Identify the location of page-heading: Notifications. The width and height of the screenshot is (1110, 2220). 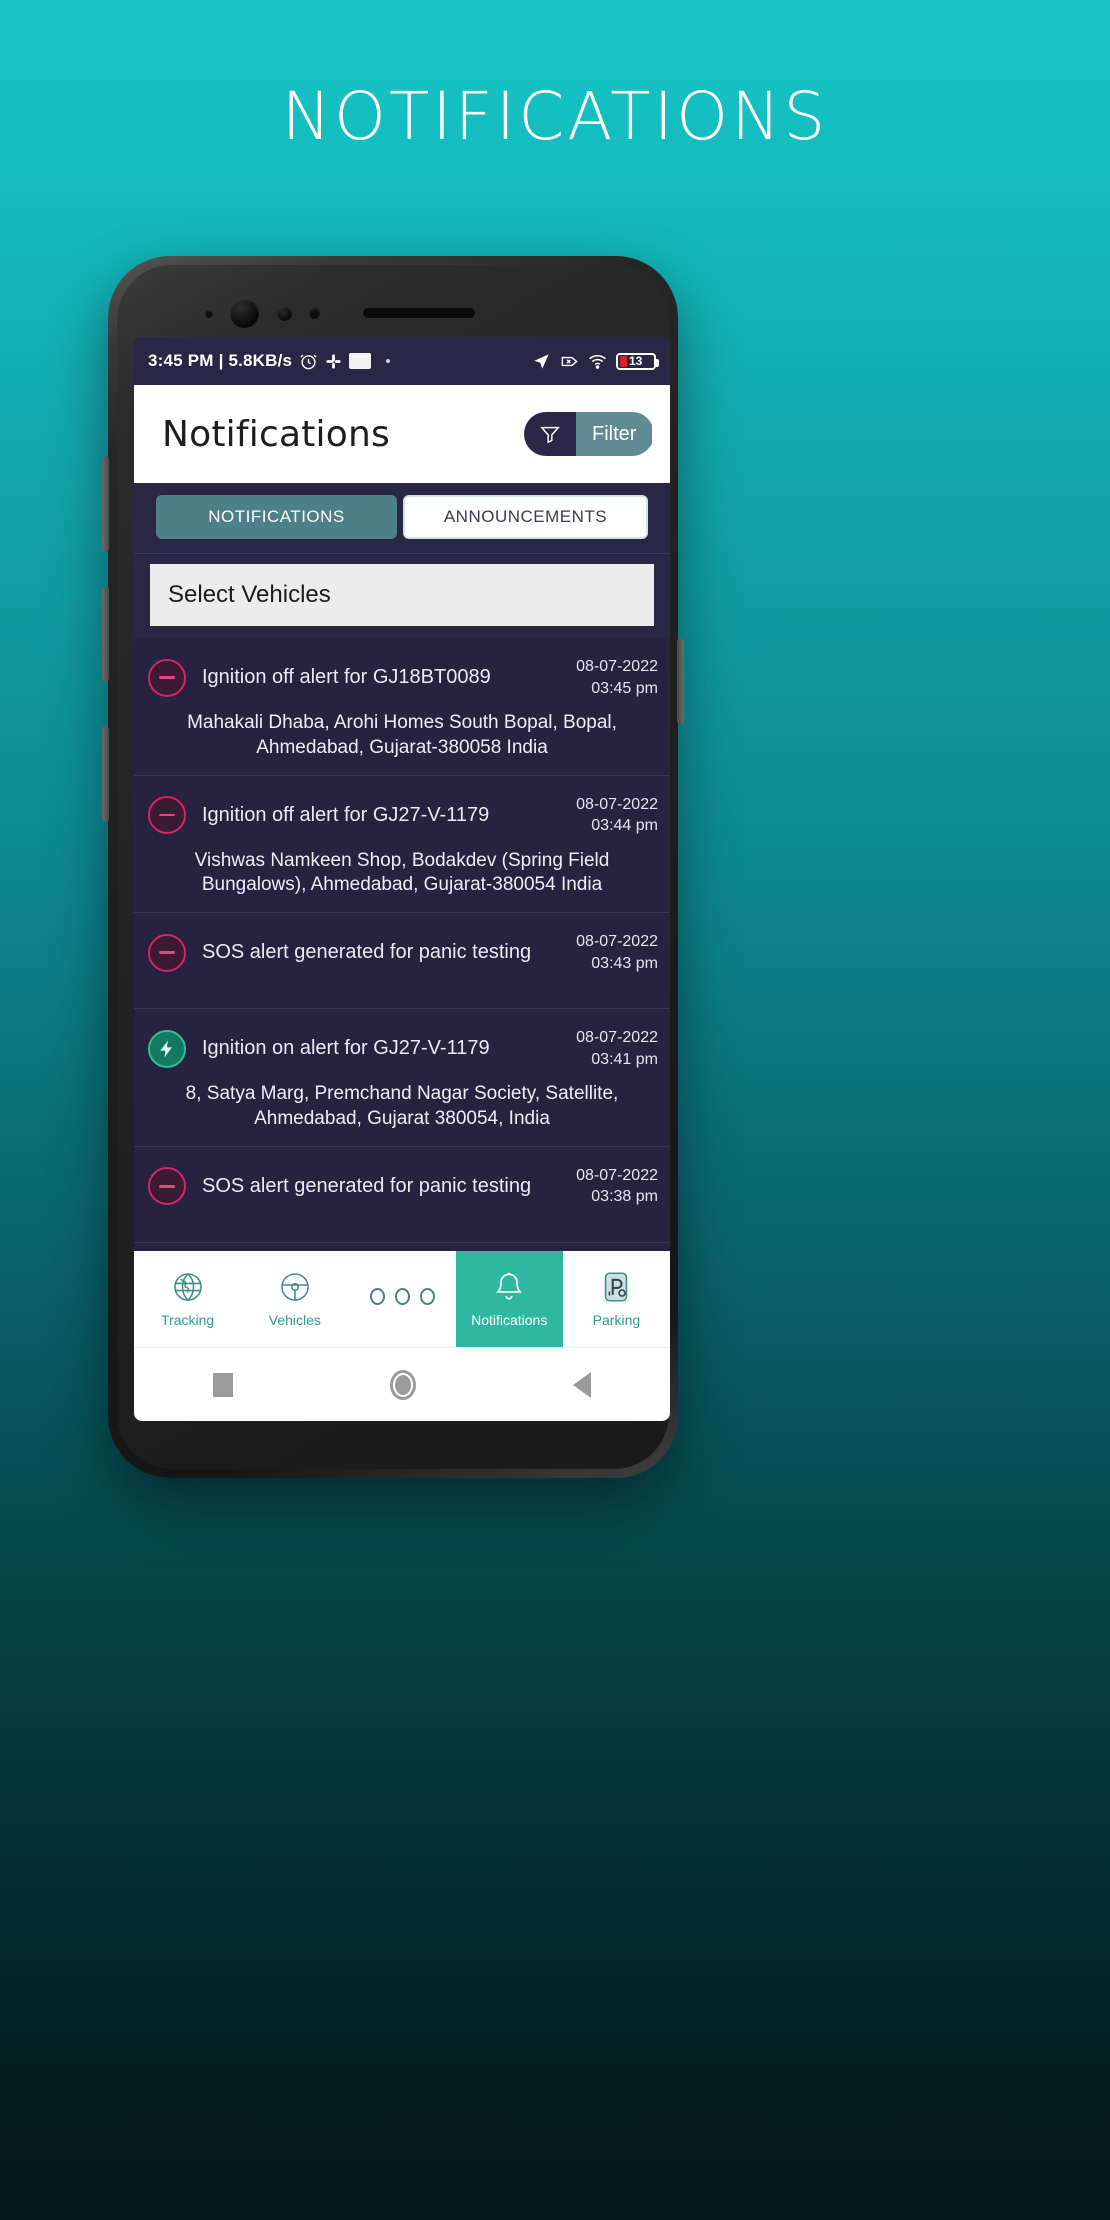
(276, 434).